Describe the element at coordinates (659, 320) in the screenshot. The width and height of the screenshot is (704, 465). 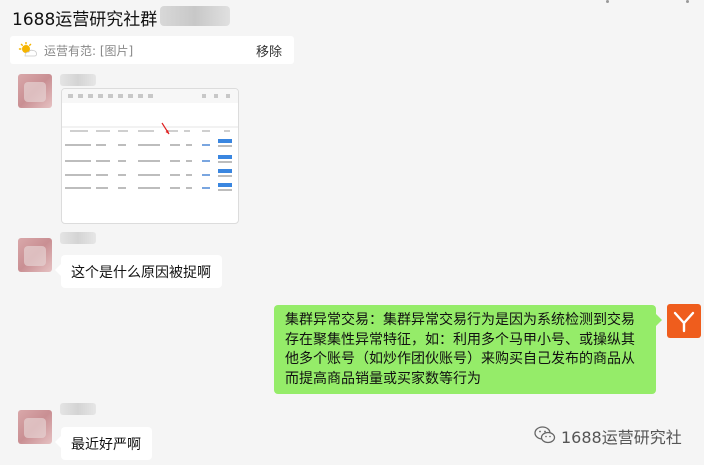
I see `bubble-tail` at that location.